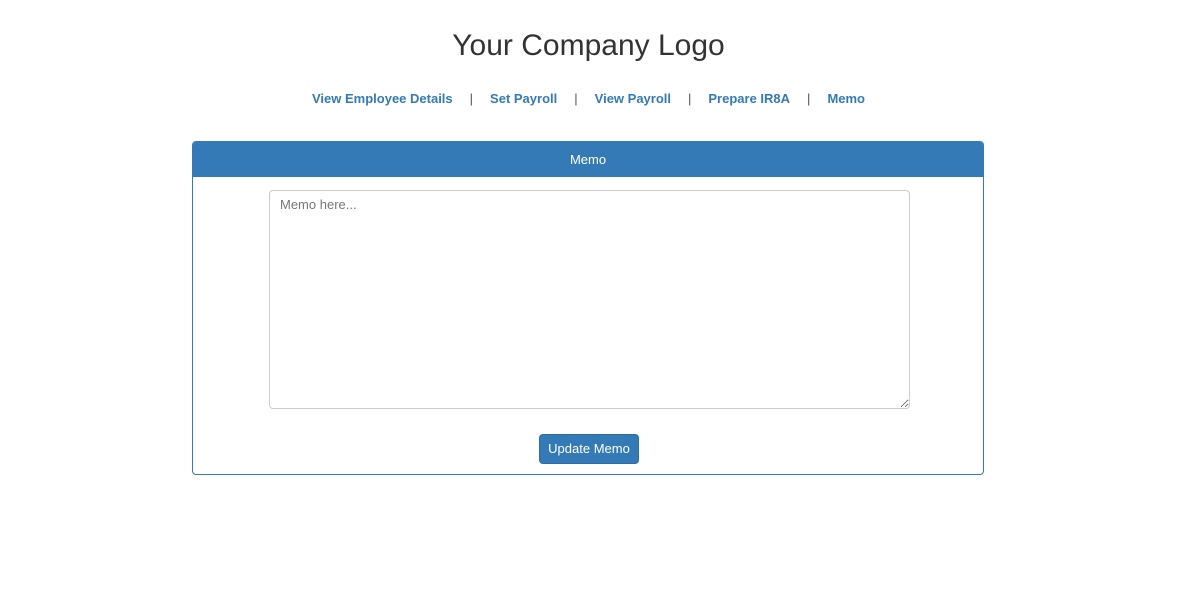  What do you see at coordinates (588, 159) in the screenshot?
I see `panel-title: Memo` at bounding box center [588, 159].